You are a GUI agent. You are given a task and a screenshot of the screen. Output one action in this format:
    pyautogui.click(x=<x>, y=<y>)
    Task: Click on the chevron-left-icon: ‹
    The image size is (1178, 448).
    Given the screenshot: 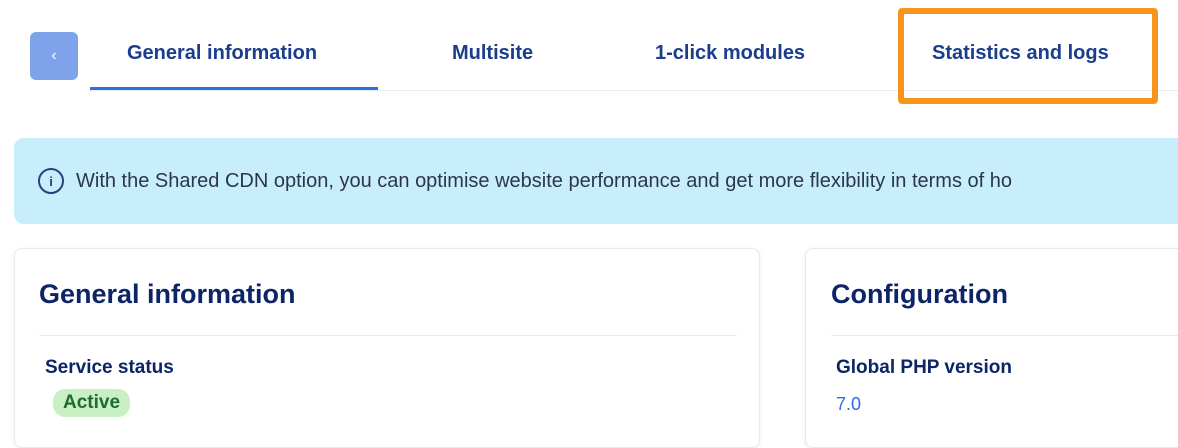 What is the action you would take?
    pyautogui.click(x=54, y=55)
    